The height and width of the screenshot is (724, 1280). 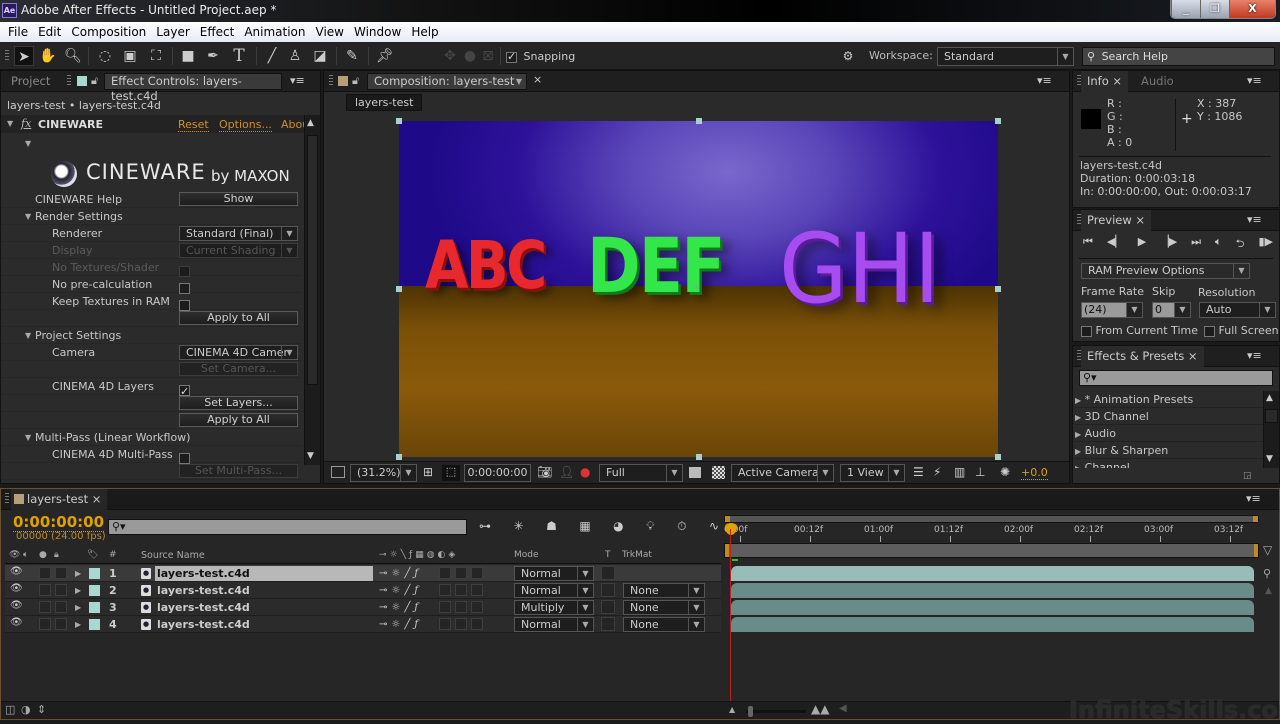 What do you see at coordinates (1255, 519) in the screenshot?
I see `navigator-end-handle` at bounding box center [1255, 519].